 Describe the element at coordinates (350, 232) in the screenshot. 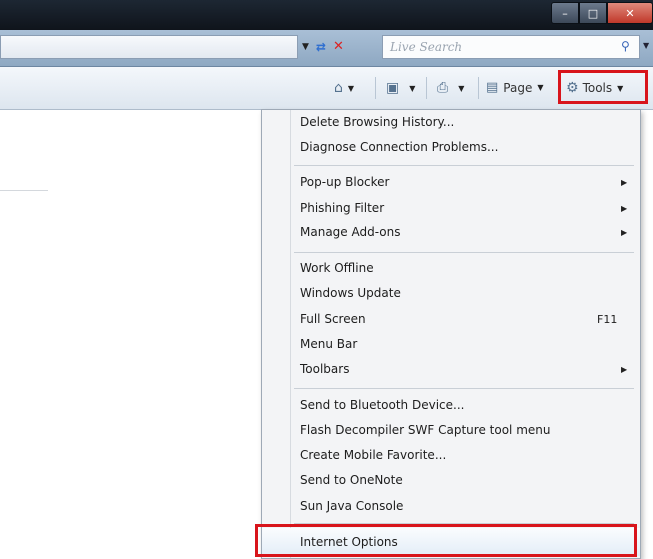

I see `menu-item-label: Manage Add-ons` at that location.